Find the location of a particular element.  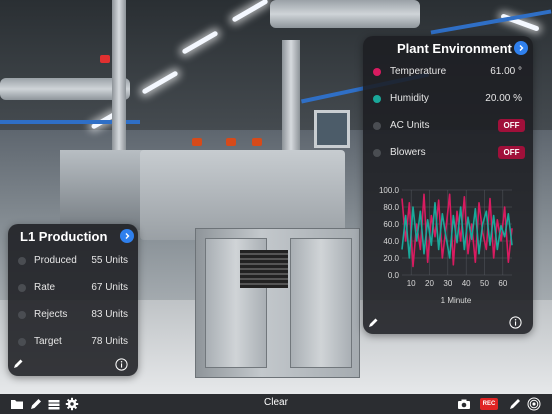

temperature-row: Temperature 61.00 ° is located at coordinates (448, 72).